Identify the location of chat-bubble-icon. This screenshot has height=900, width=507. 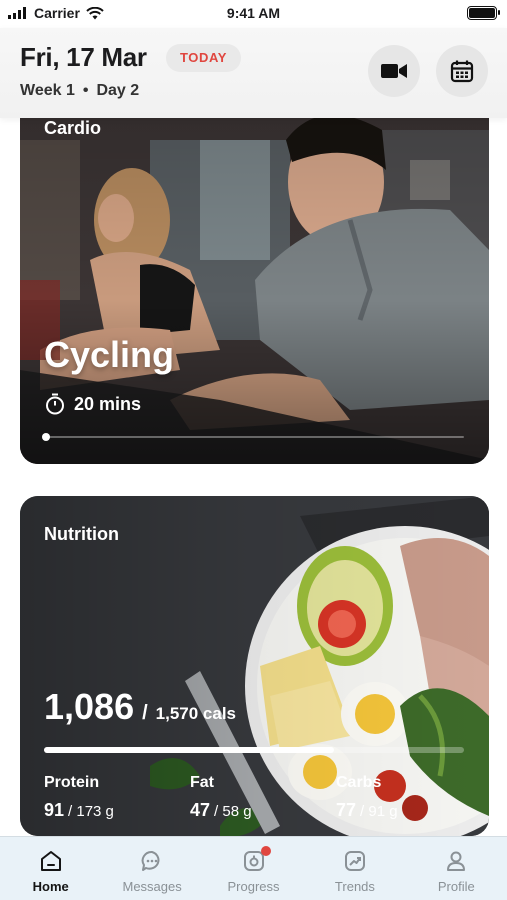
(152, 861).